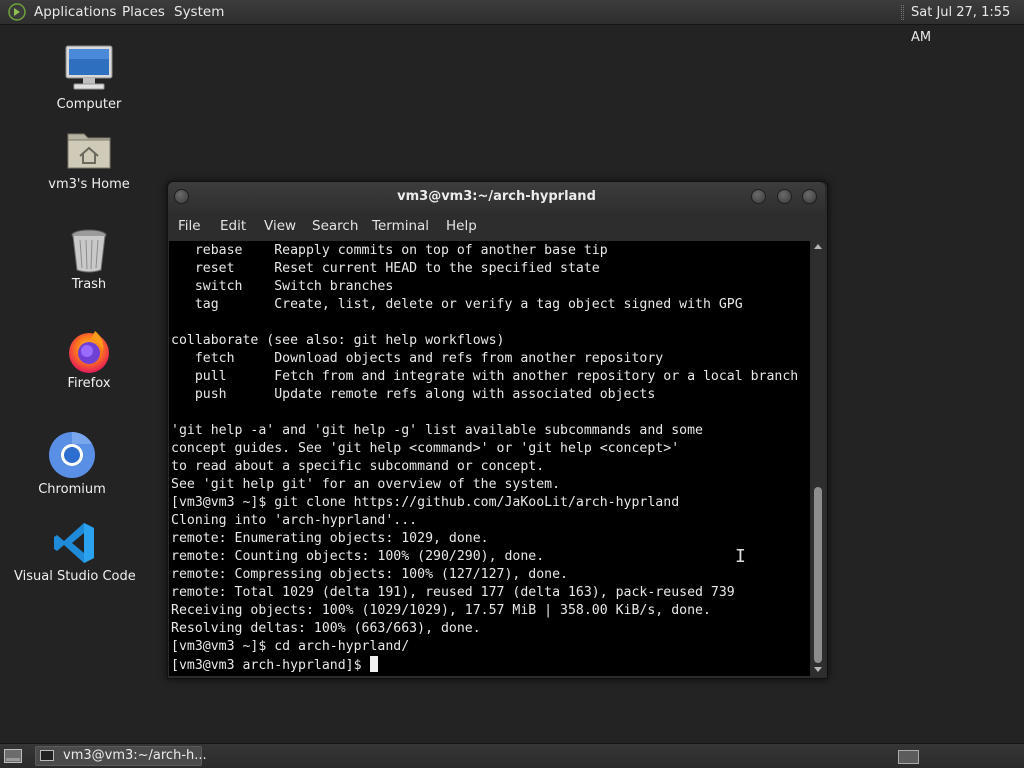 The height and width of the screenshot is (768, 1024). I want to click on terminal-scrollbar, so click(818, 458).